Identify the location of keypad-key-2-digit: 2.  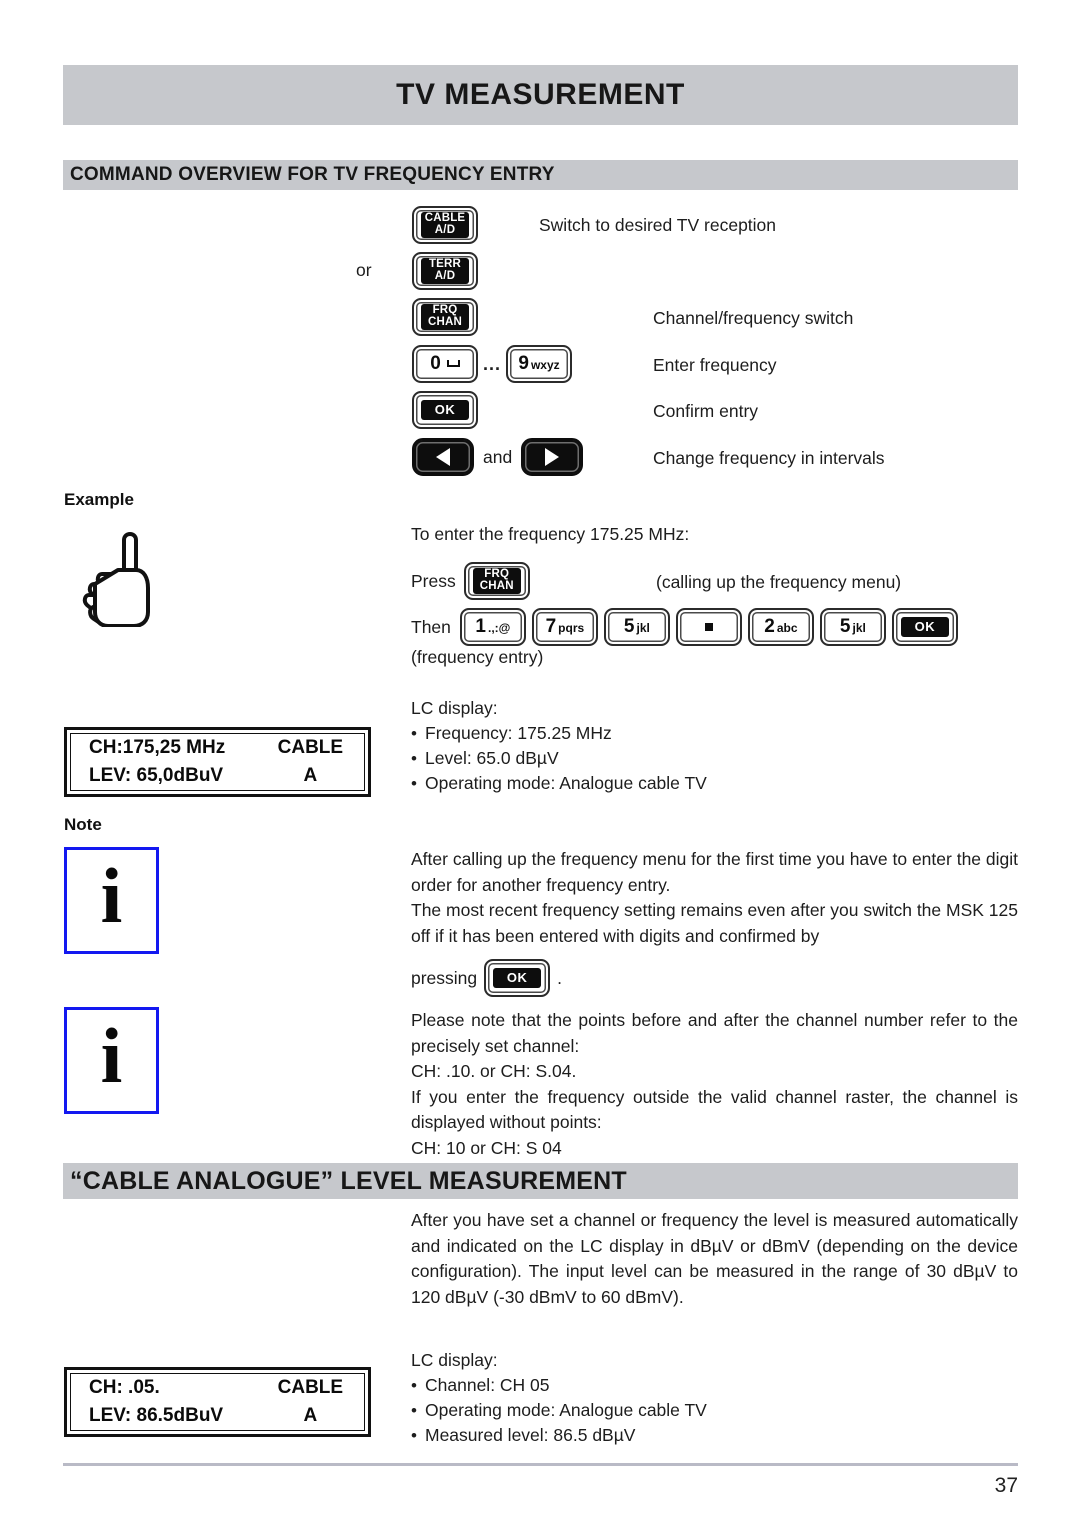
(769, 626).